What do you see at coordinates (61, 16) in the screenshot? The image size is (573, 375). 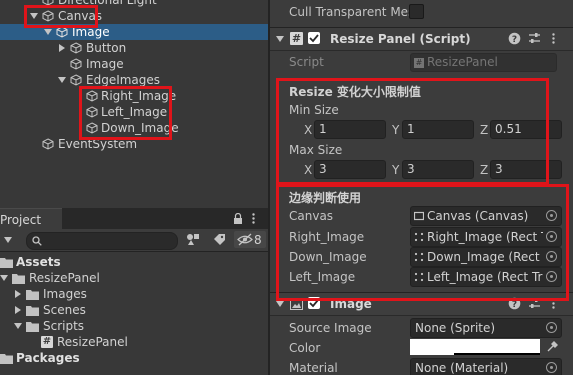 I see `canvas-highlight-box` at bounding box center [61, 16].